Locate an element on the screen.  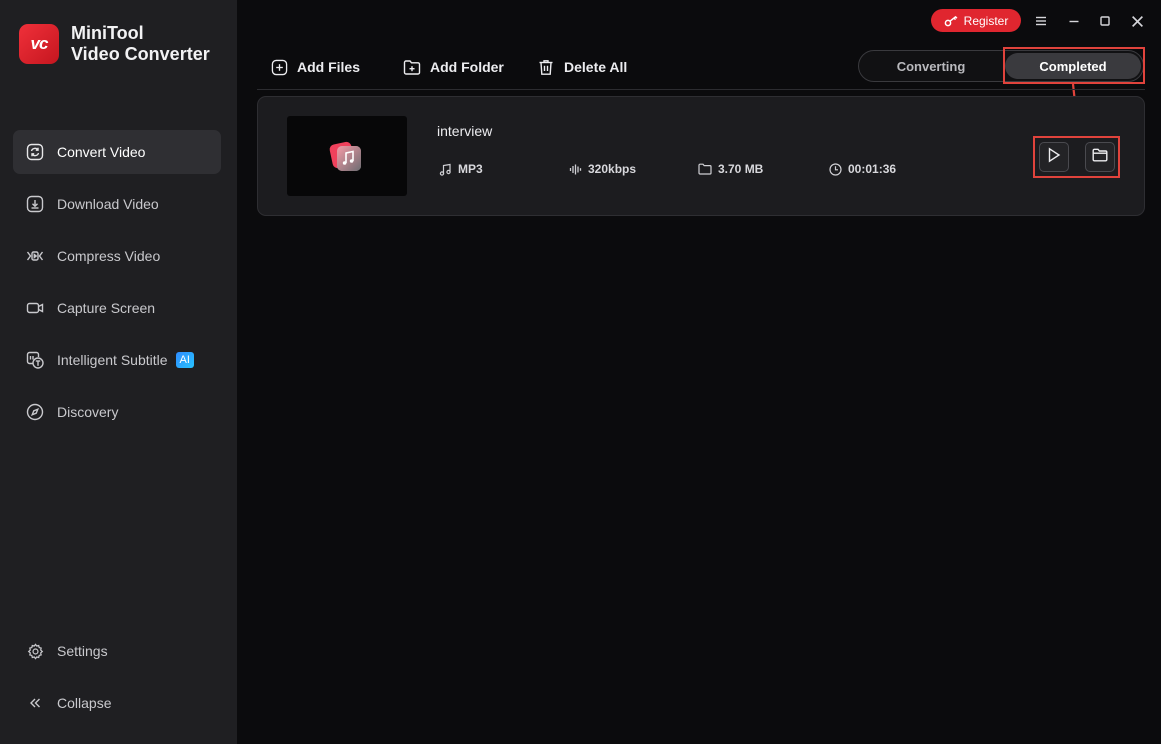
file-format-value: MP3 is located at coordinates (470, 169).